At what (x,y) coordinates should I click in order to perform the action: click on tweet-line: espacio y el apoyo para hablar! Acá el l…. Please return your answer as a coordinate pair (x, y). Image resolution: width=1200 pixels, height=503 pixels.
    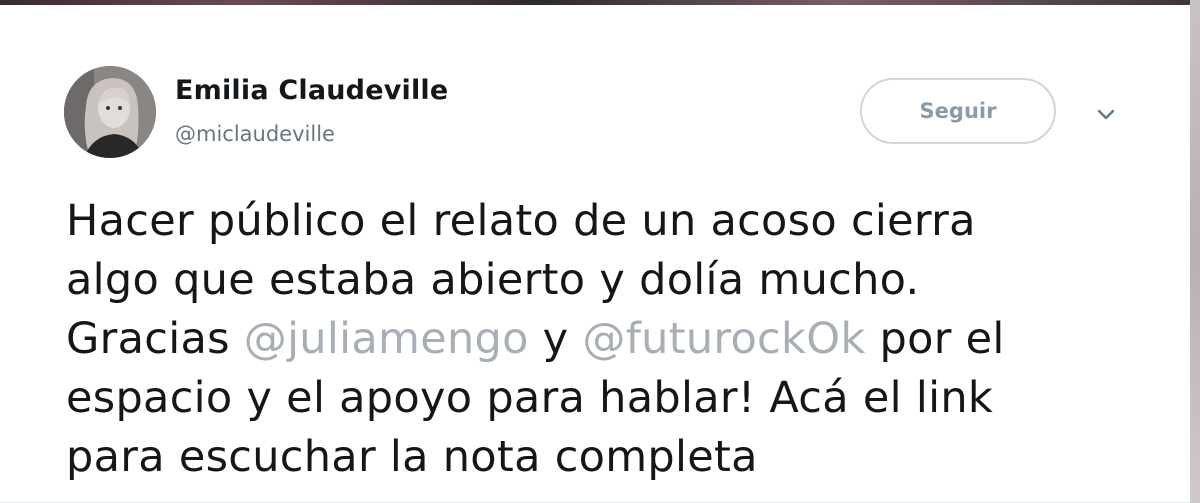
    Looking at the image, I should click on (530, 398).